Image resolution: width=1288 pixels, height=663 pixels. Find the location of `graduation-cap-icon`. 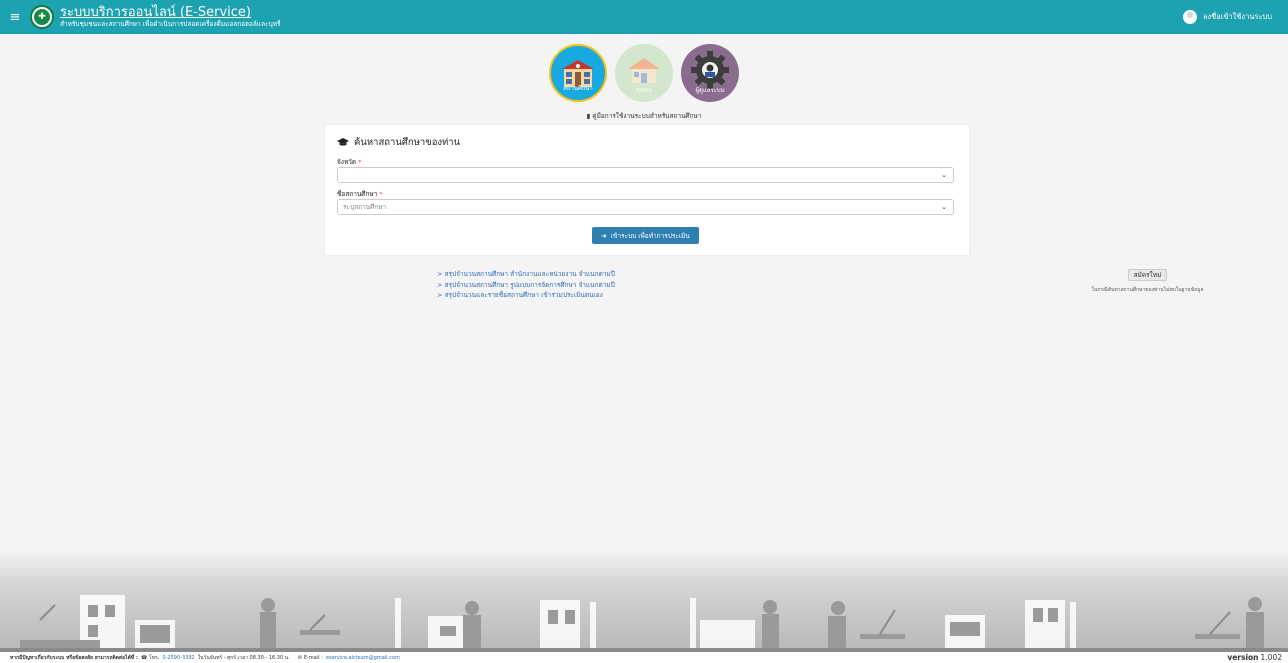

graduation-cap-icon is located at coordinates (343, 142).